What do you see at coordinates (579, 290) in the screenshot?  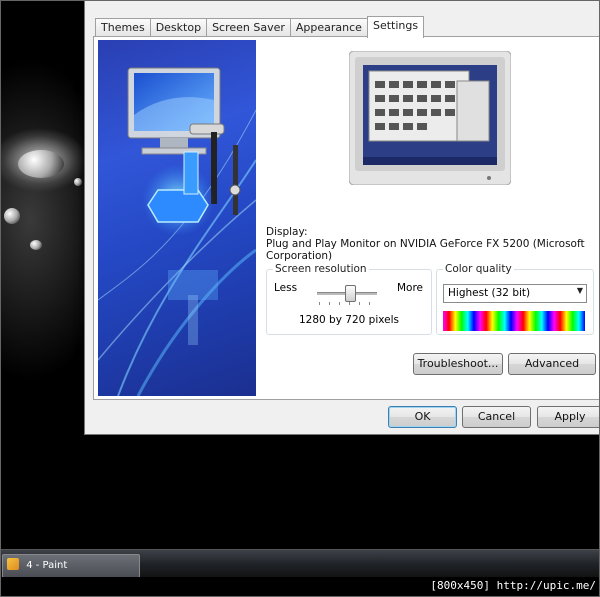 I see `dropdown-arrow-icon: ▼` at bounding box center [579, 290].